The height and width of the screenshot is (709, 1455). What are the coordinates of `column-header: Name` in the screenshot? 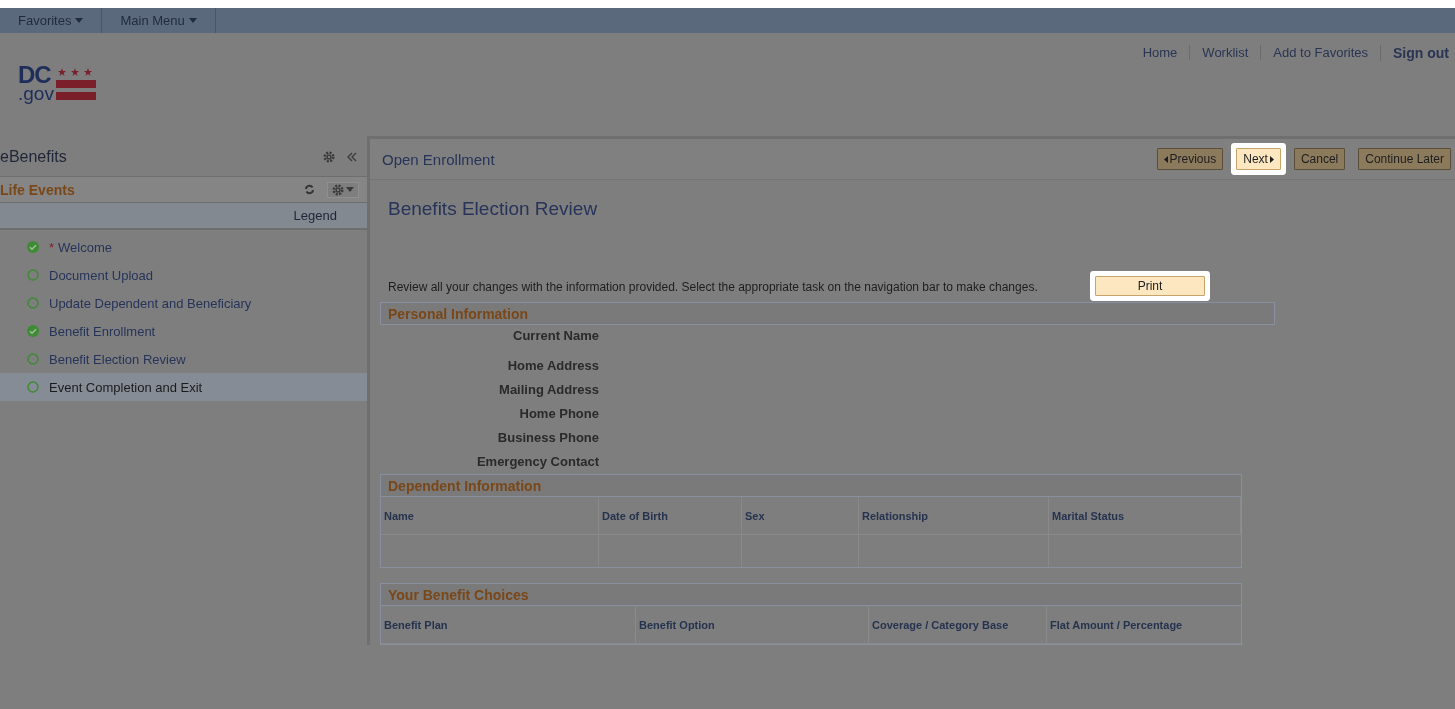 It's located at (490, 516).